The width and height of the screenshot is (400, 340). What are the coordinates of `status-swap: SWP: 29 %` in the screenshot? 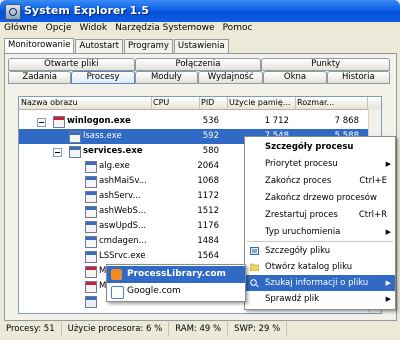 It's located at (258, 329).